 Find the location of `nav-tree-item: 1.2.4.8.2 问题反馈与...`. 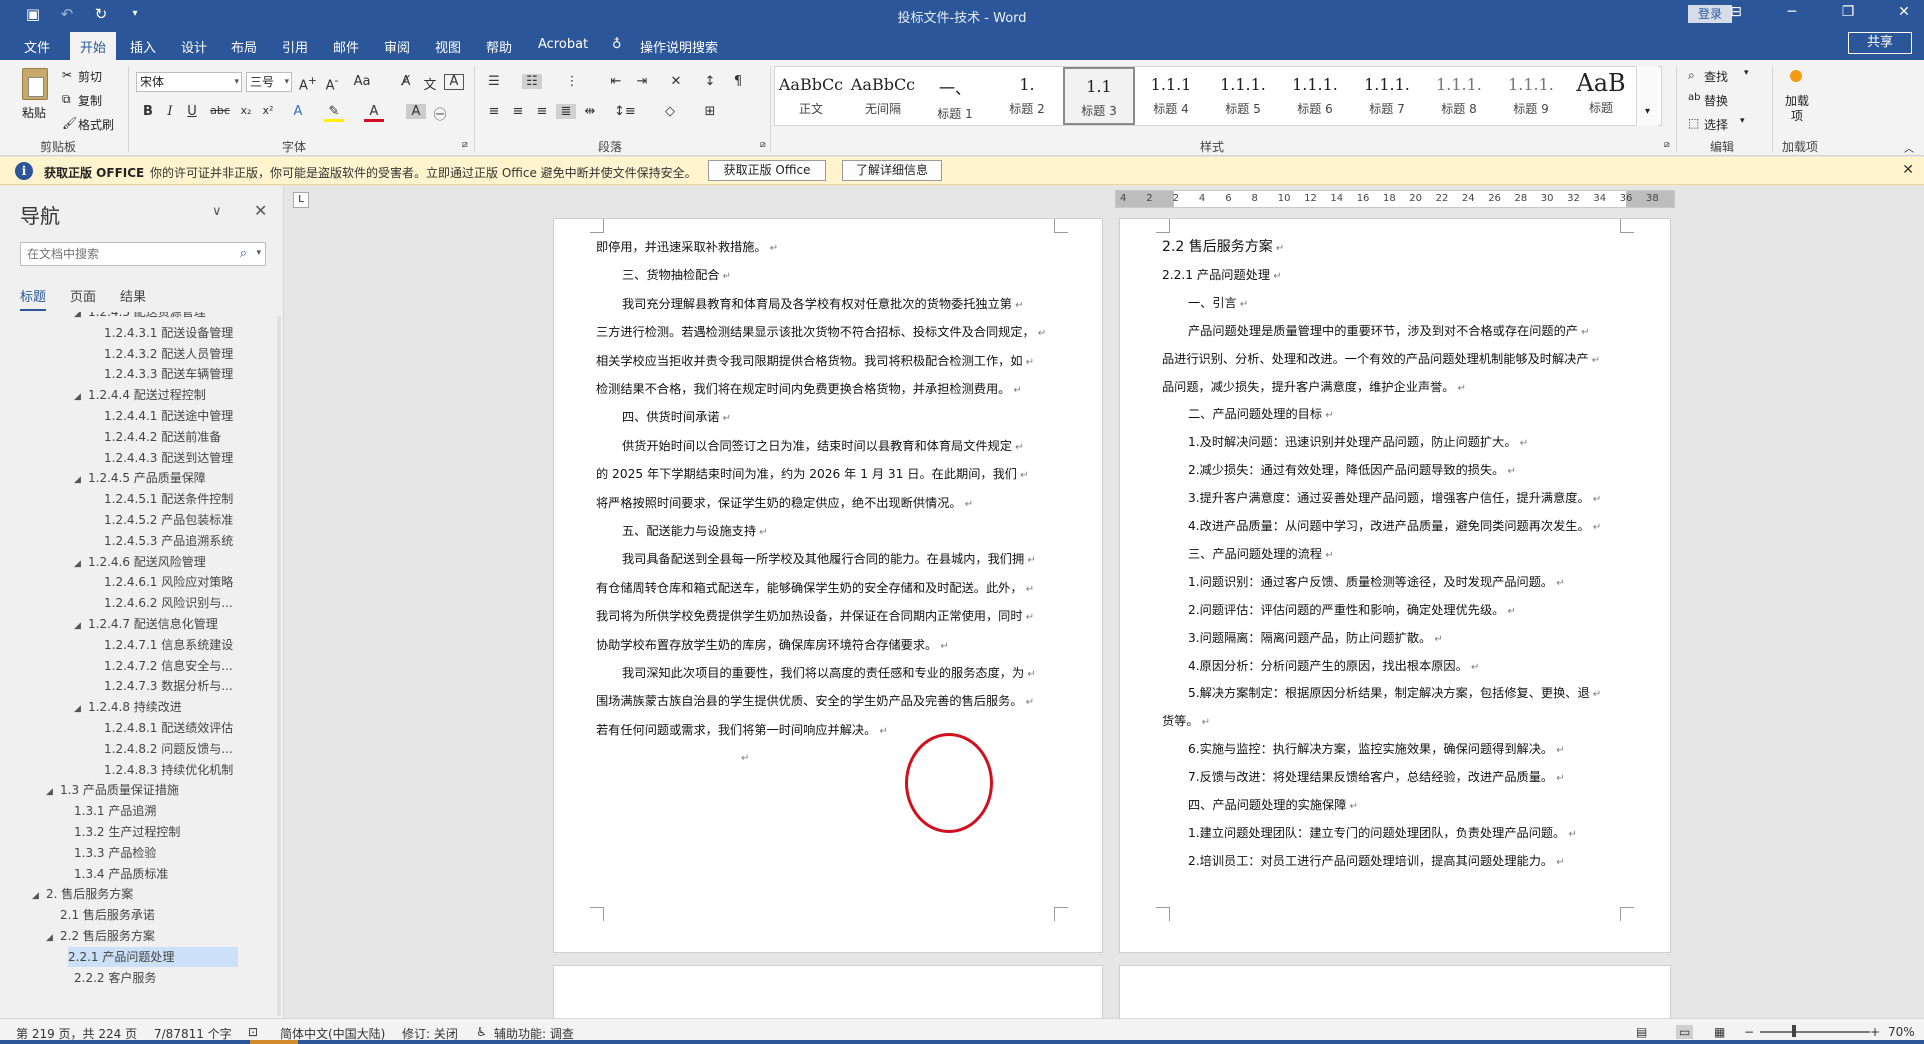

nav-tree-item: 1.2.4.8.2 问题反馈与... is located at coordinates (168, 749).